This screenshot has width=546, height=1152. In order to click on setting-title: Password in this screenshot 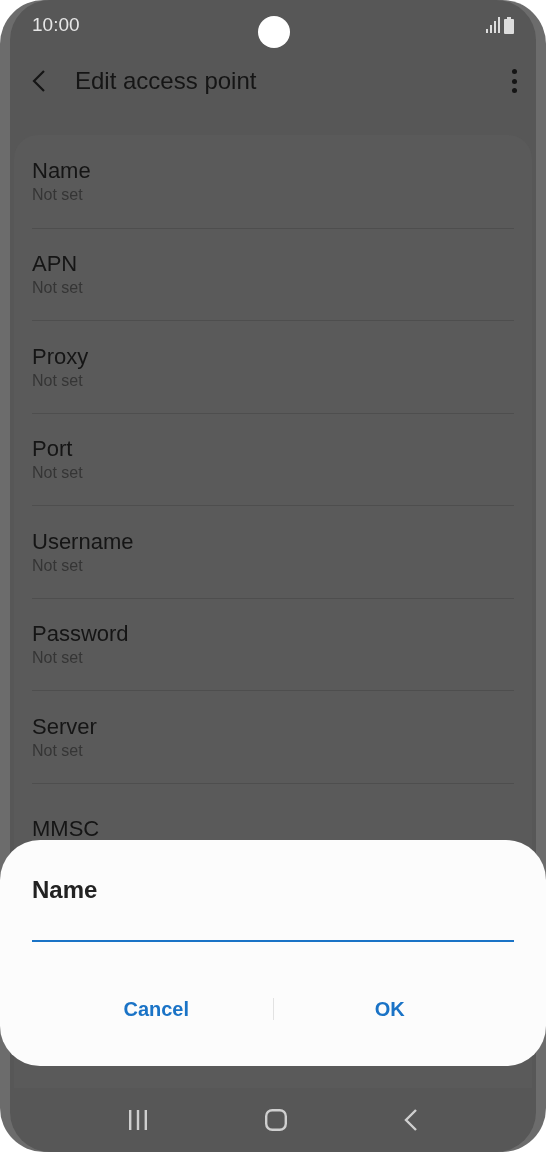, I will do `click(81, 634)`.